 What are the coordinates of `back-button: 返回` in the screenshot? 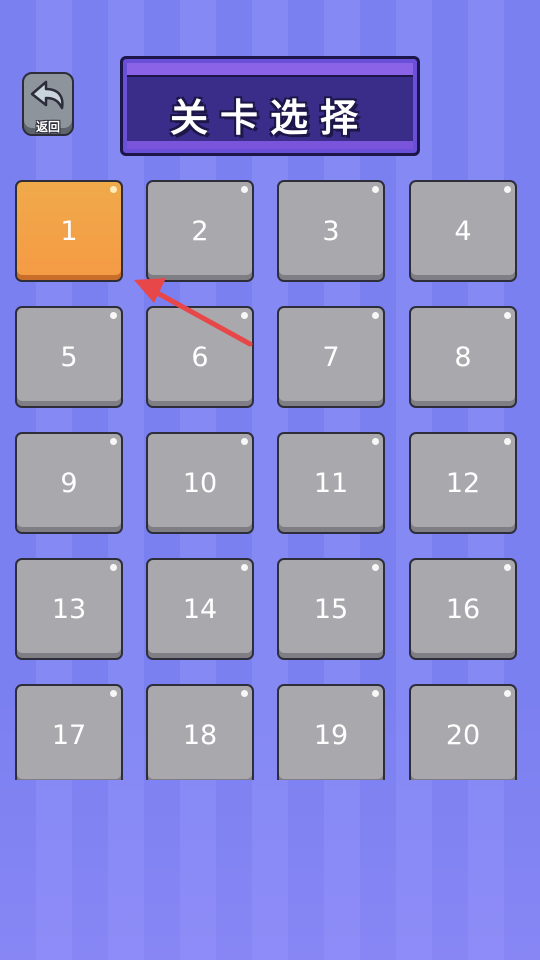 It's located at (48, 105).